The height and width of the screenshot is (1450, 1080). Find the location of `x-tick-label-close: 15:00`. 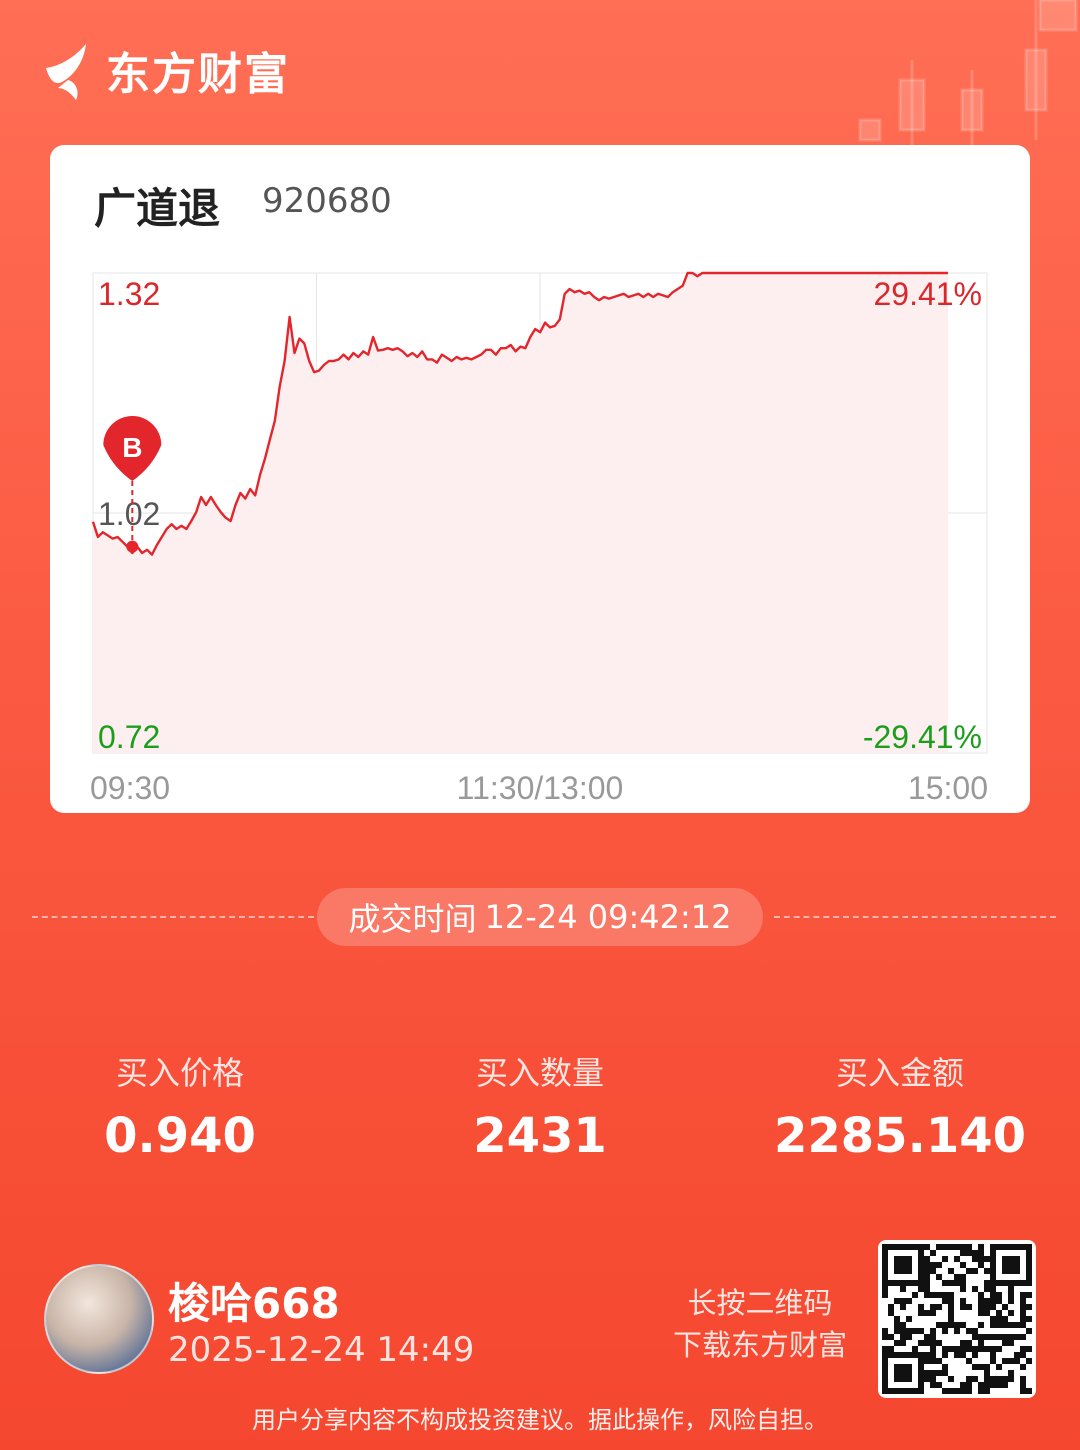

x-tick-label-close: 15:00 is located at coordinates (948, 788).